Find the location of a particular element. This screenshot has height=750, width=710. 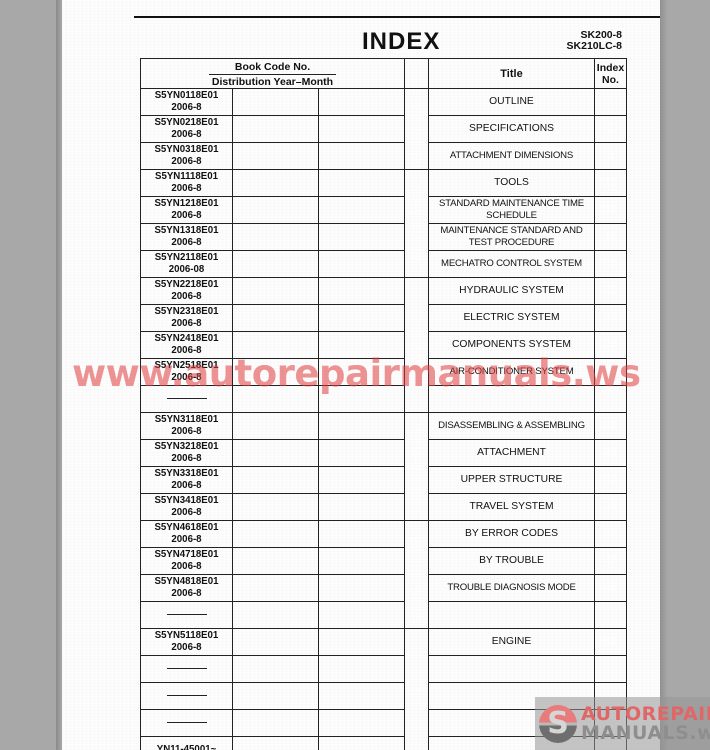

cell-index-no: 1 is located at coordinates (610, 102).